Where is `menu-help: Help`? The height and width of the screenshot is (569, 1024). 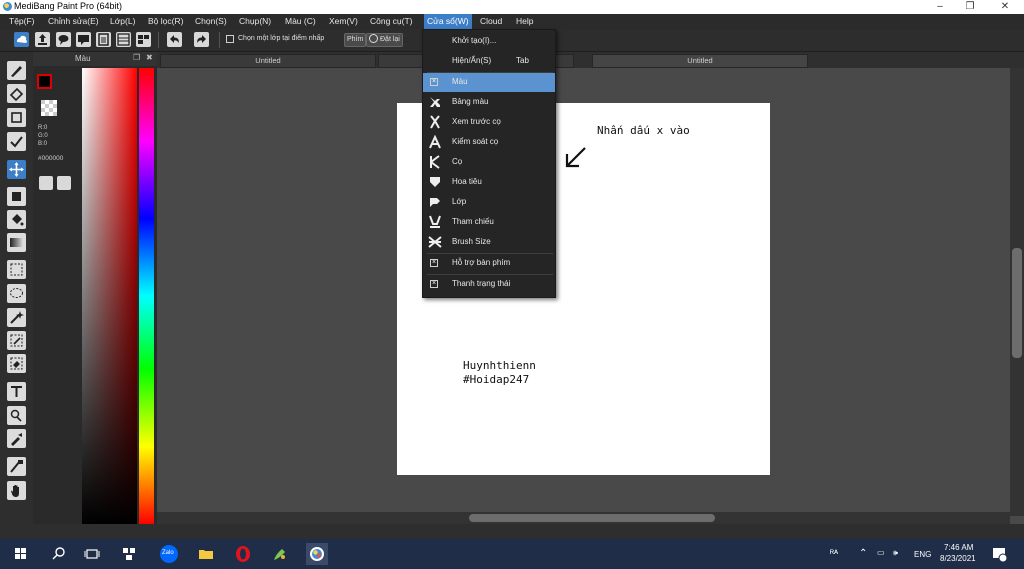
menu-help: Help is located at coordinates (524, 21).